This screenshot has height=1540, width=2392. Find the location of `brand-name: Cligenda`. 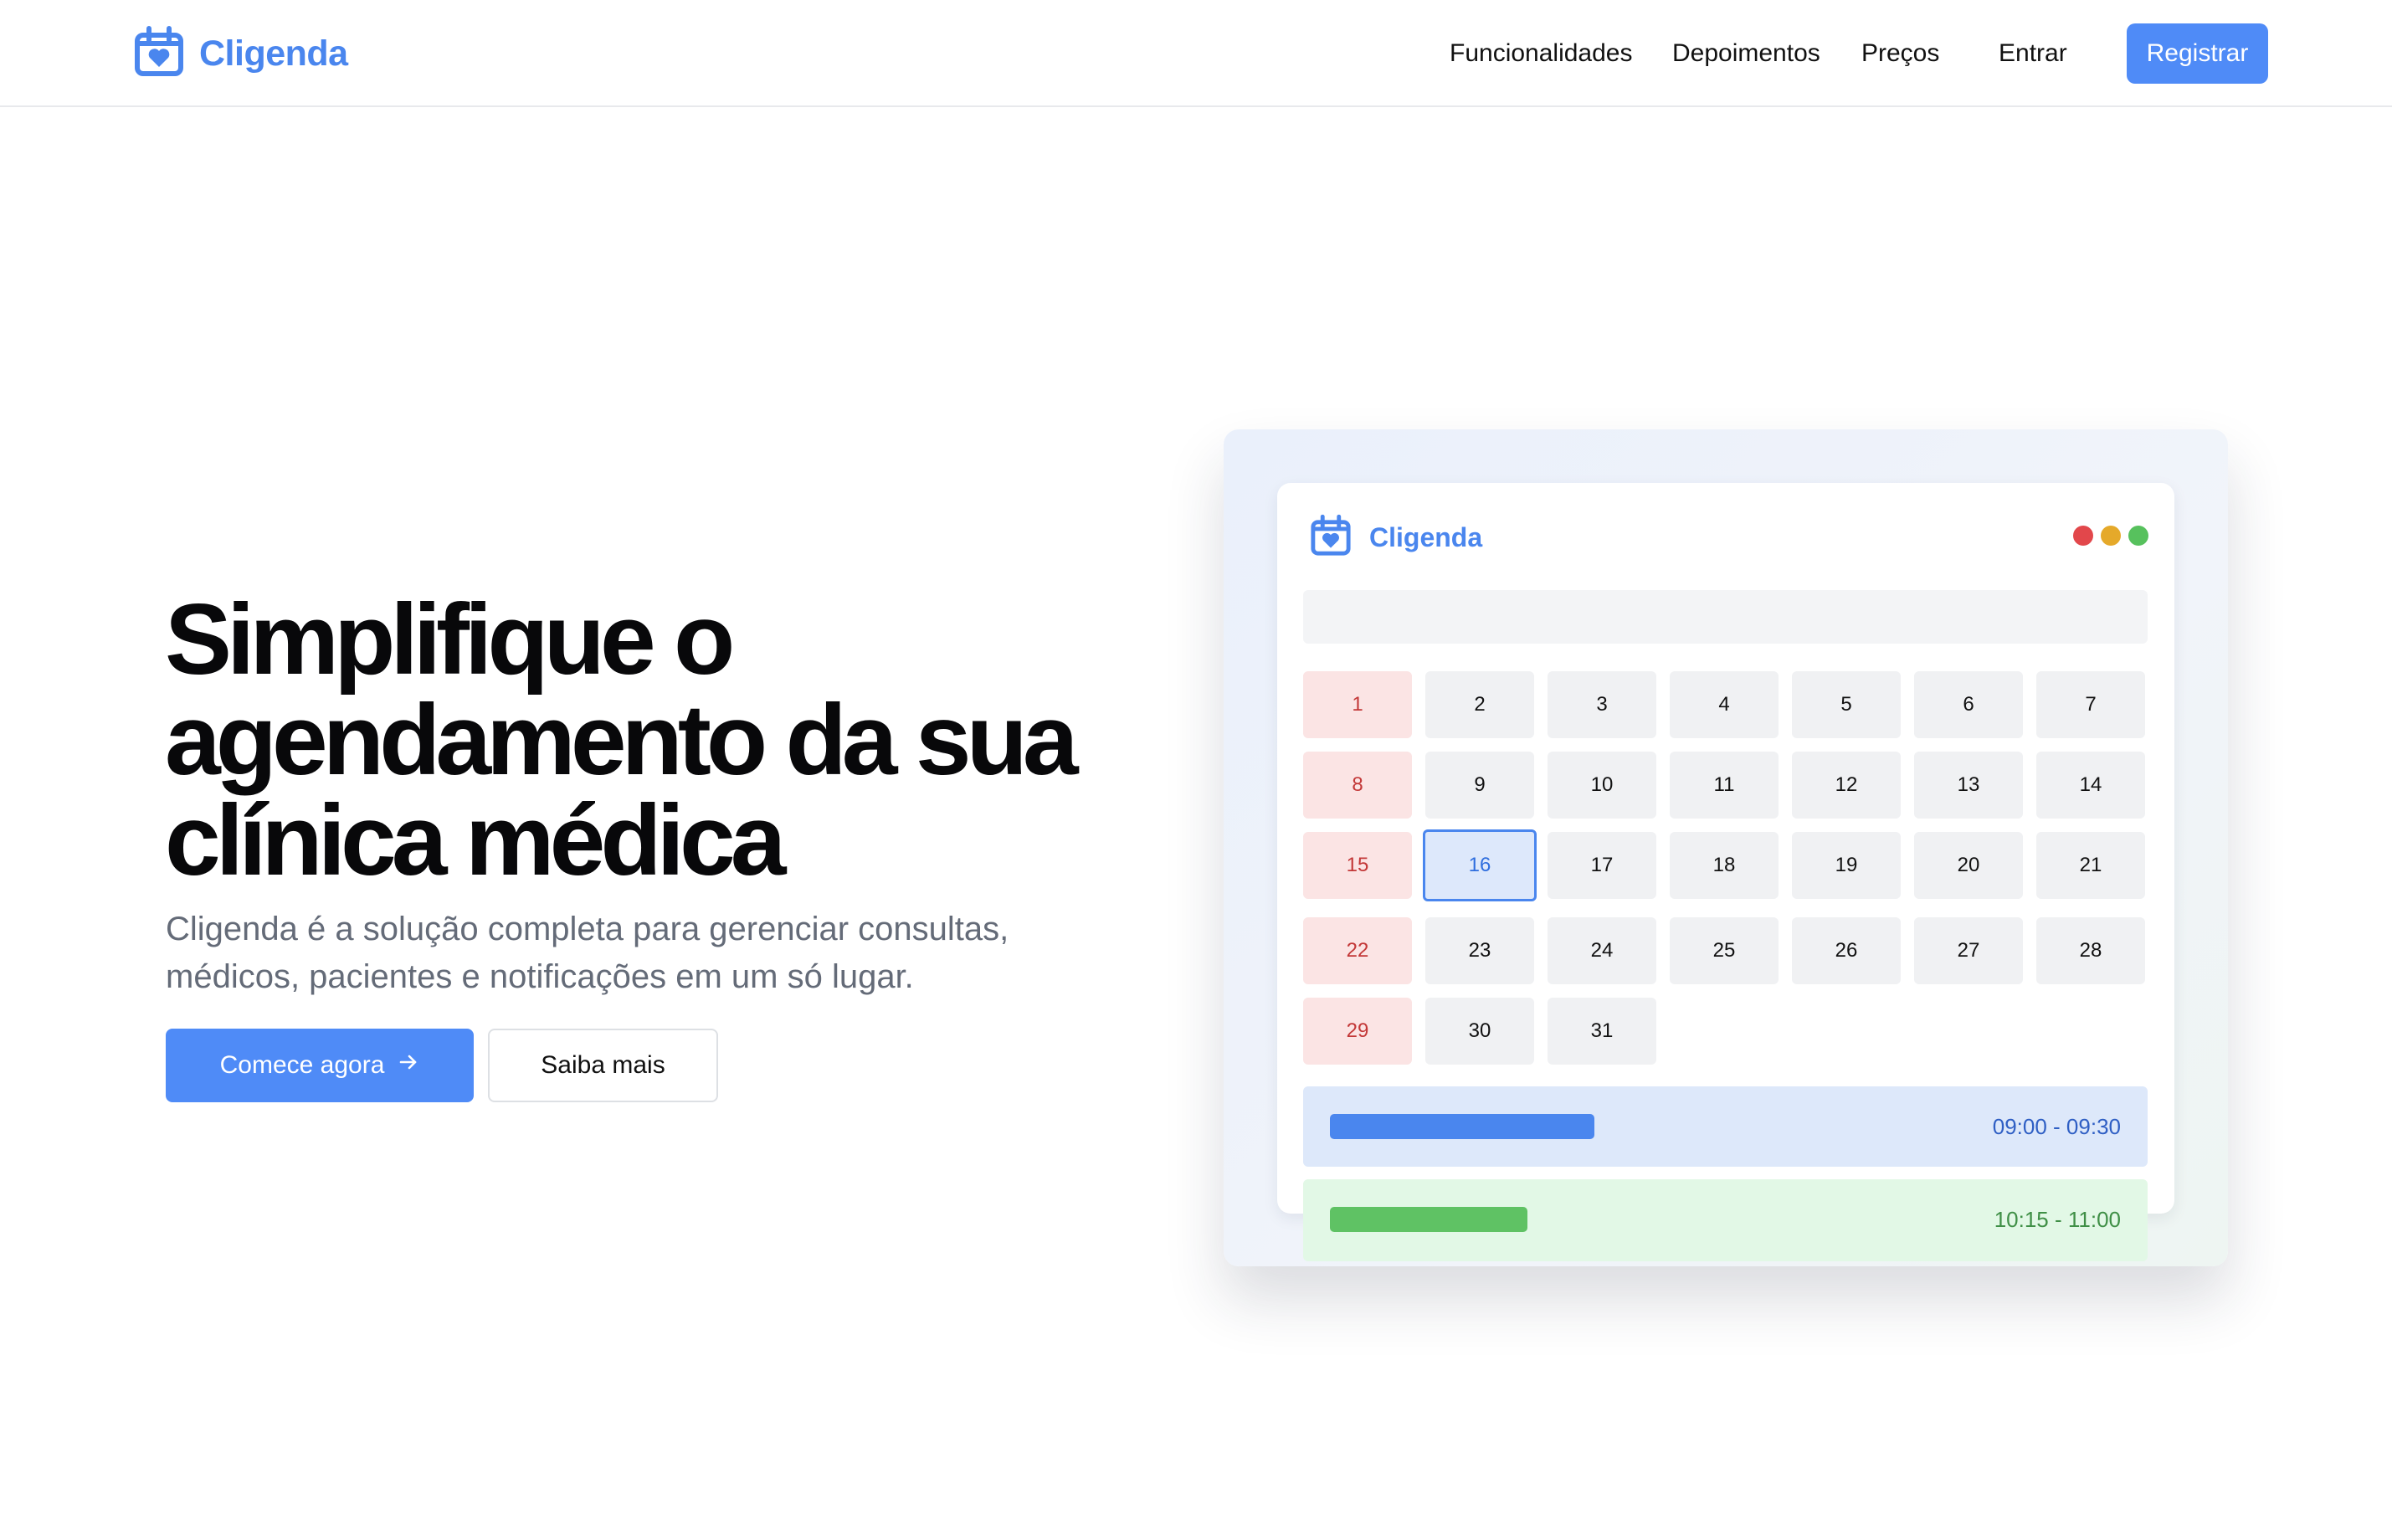

brand-name: Cligenda is located at coordinates (273, 53).